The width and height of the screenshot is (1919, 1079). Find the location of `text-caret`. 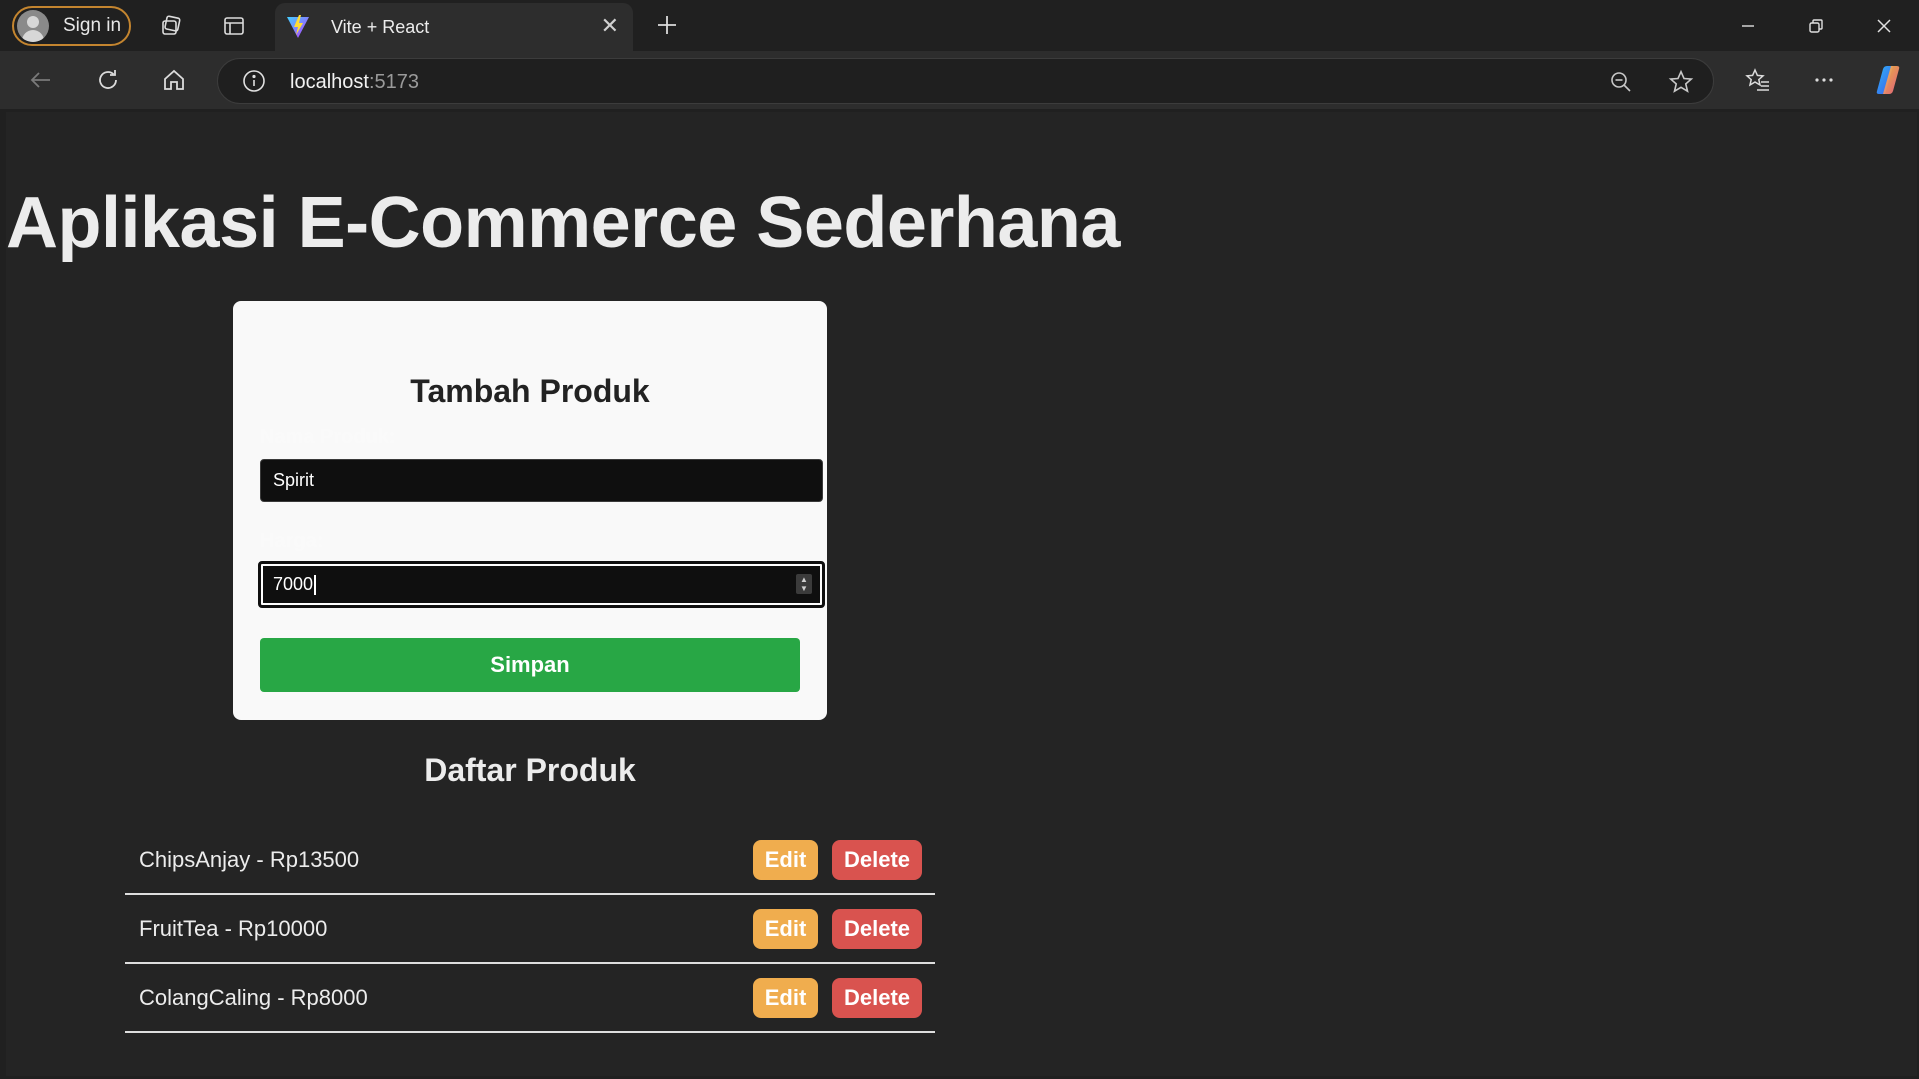

text-caret is located at coordinates (315, 584).